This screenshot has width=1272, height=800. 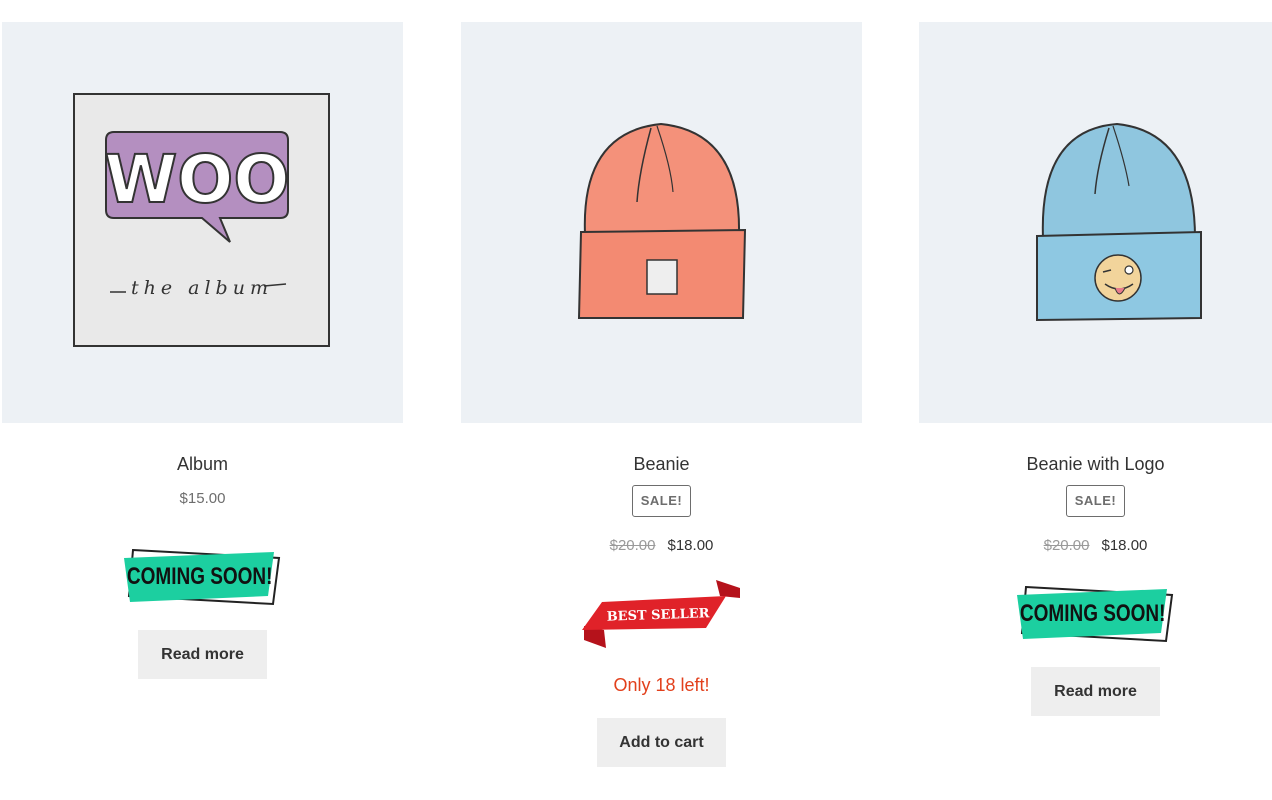 I want to click on emoji-icon, so click(x=1118, y=278).